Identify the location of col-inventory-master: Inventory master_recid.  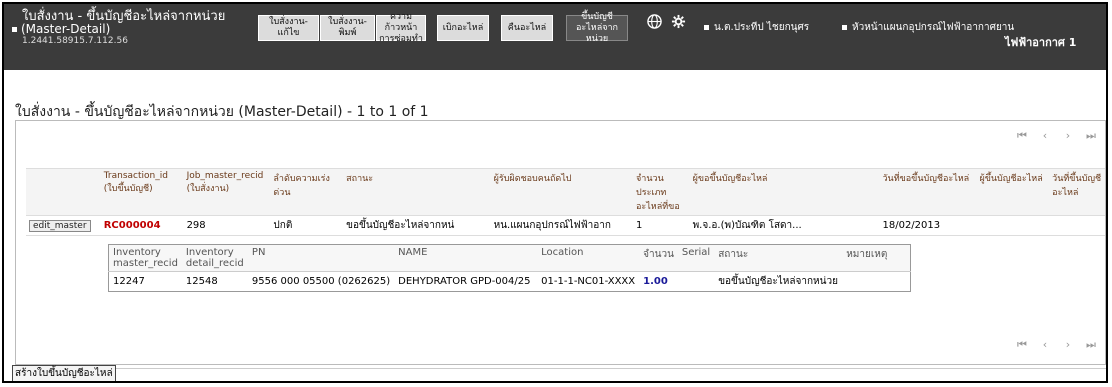
(145, 258).